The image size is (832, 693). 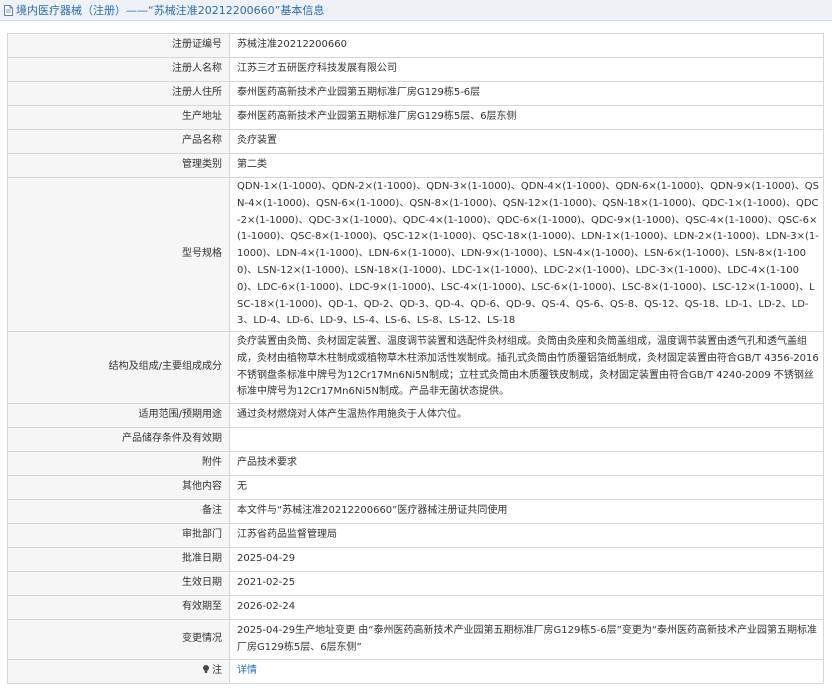 I want to click on table-row: 有效期至 2026-02-24, so click(x=415, y=608).